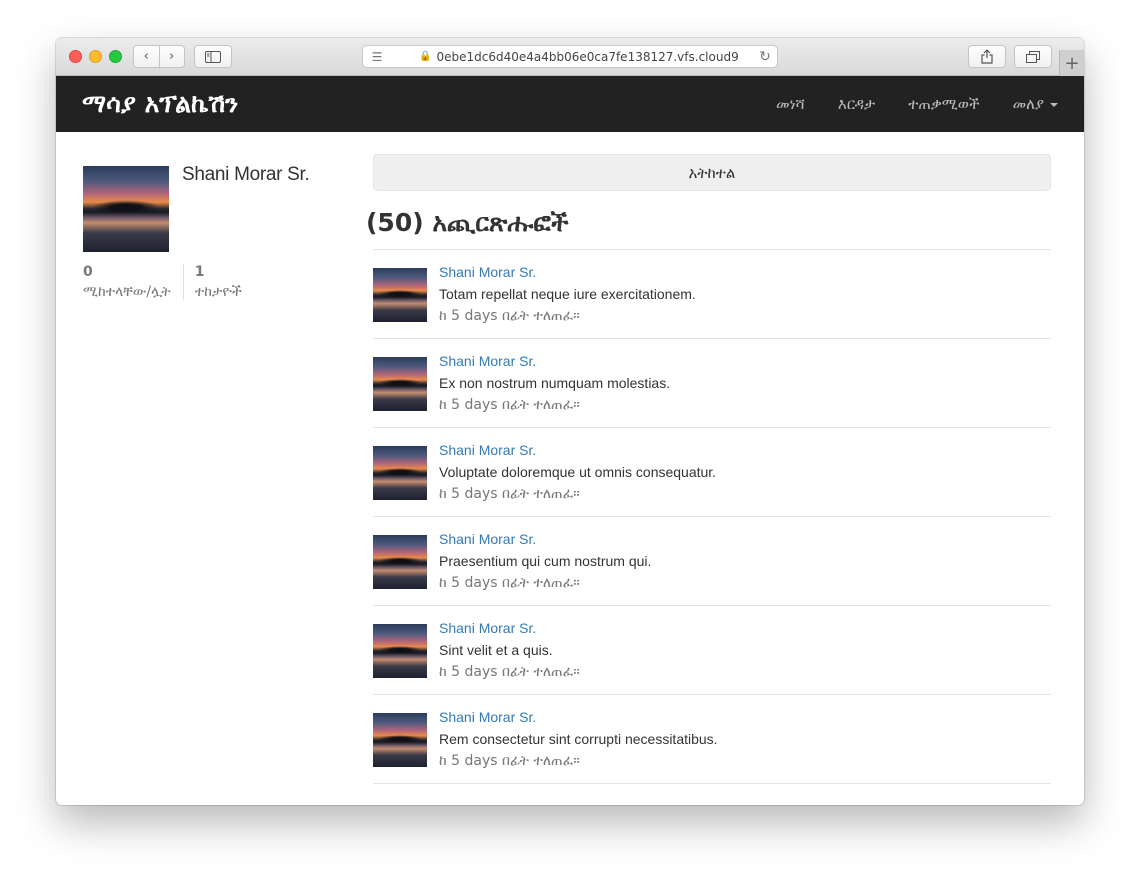  I want to click on tab-overview-button, so click(1033, 56).